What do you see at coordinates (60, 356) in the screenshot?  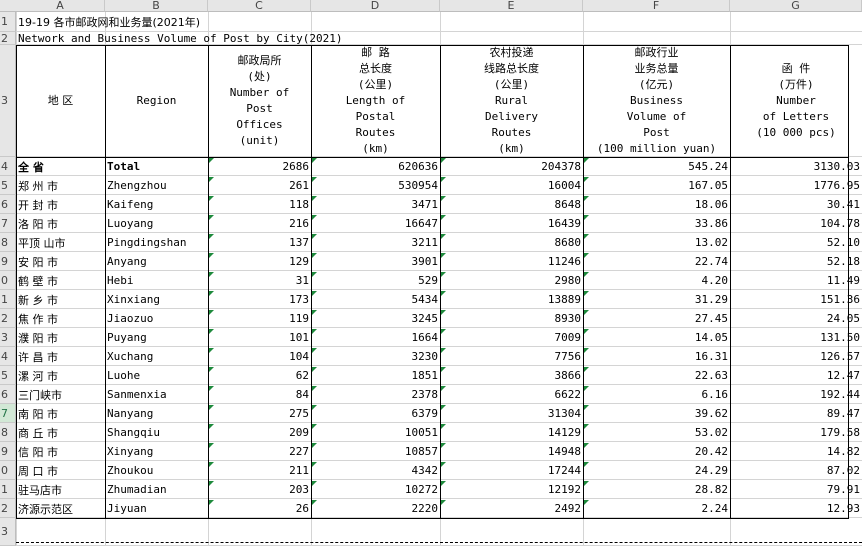 I see `region-name-cn: 许 昌 市` at bounding box center [60, 356].